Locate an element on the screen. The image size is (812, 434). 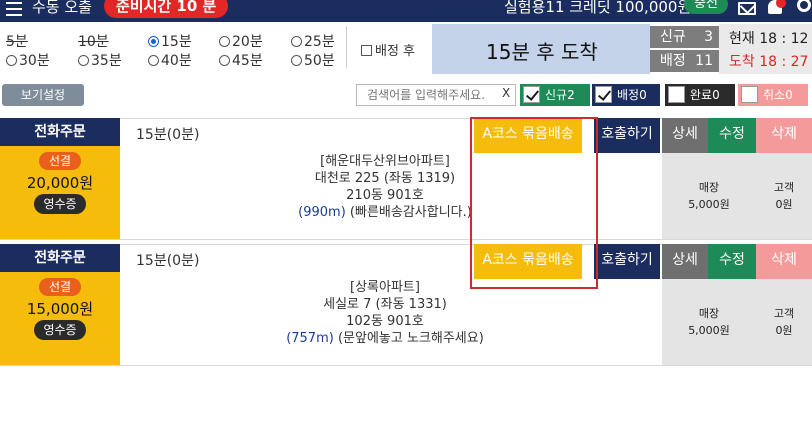
payment-panel: 선결 15,000원 영수증 is located at coordinates (60, 319).